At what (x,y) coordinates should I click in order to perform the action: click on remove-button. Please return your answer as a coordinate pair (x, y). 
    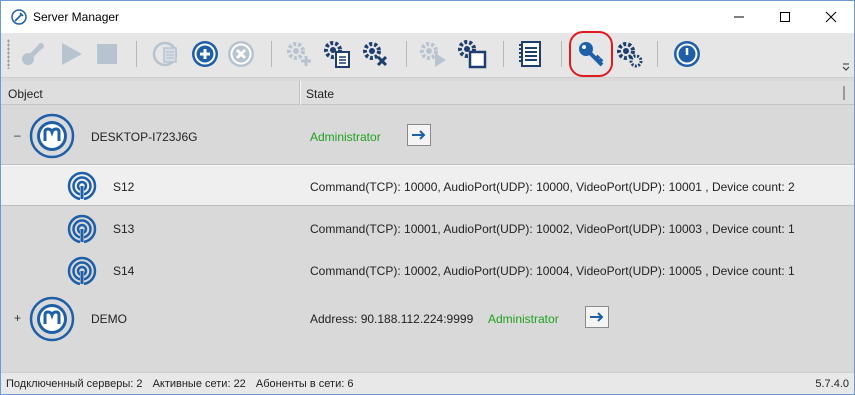
    Looking at the image, I should click on (241, 54).